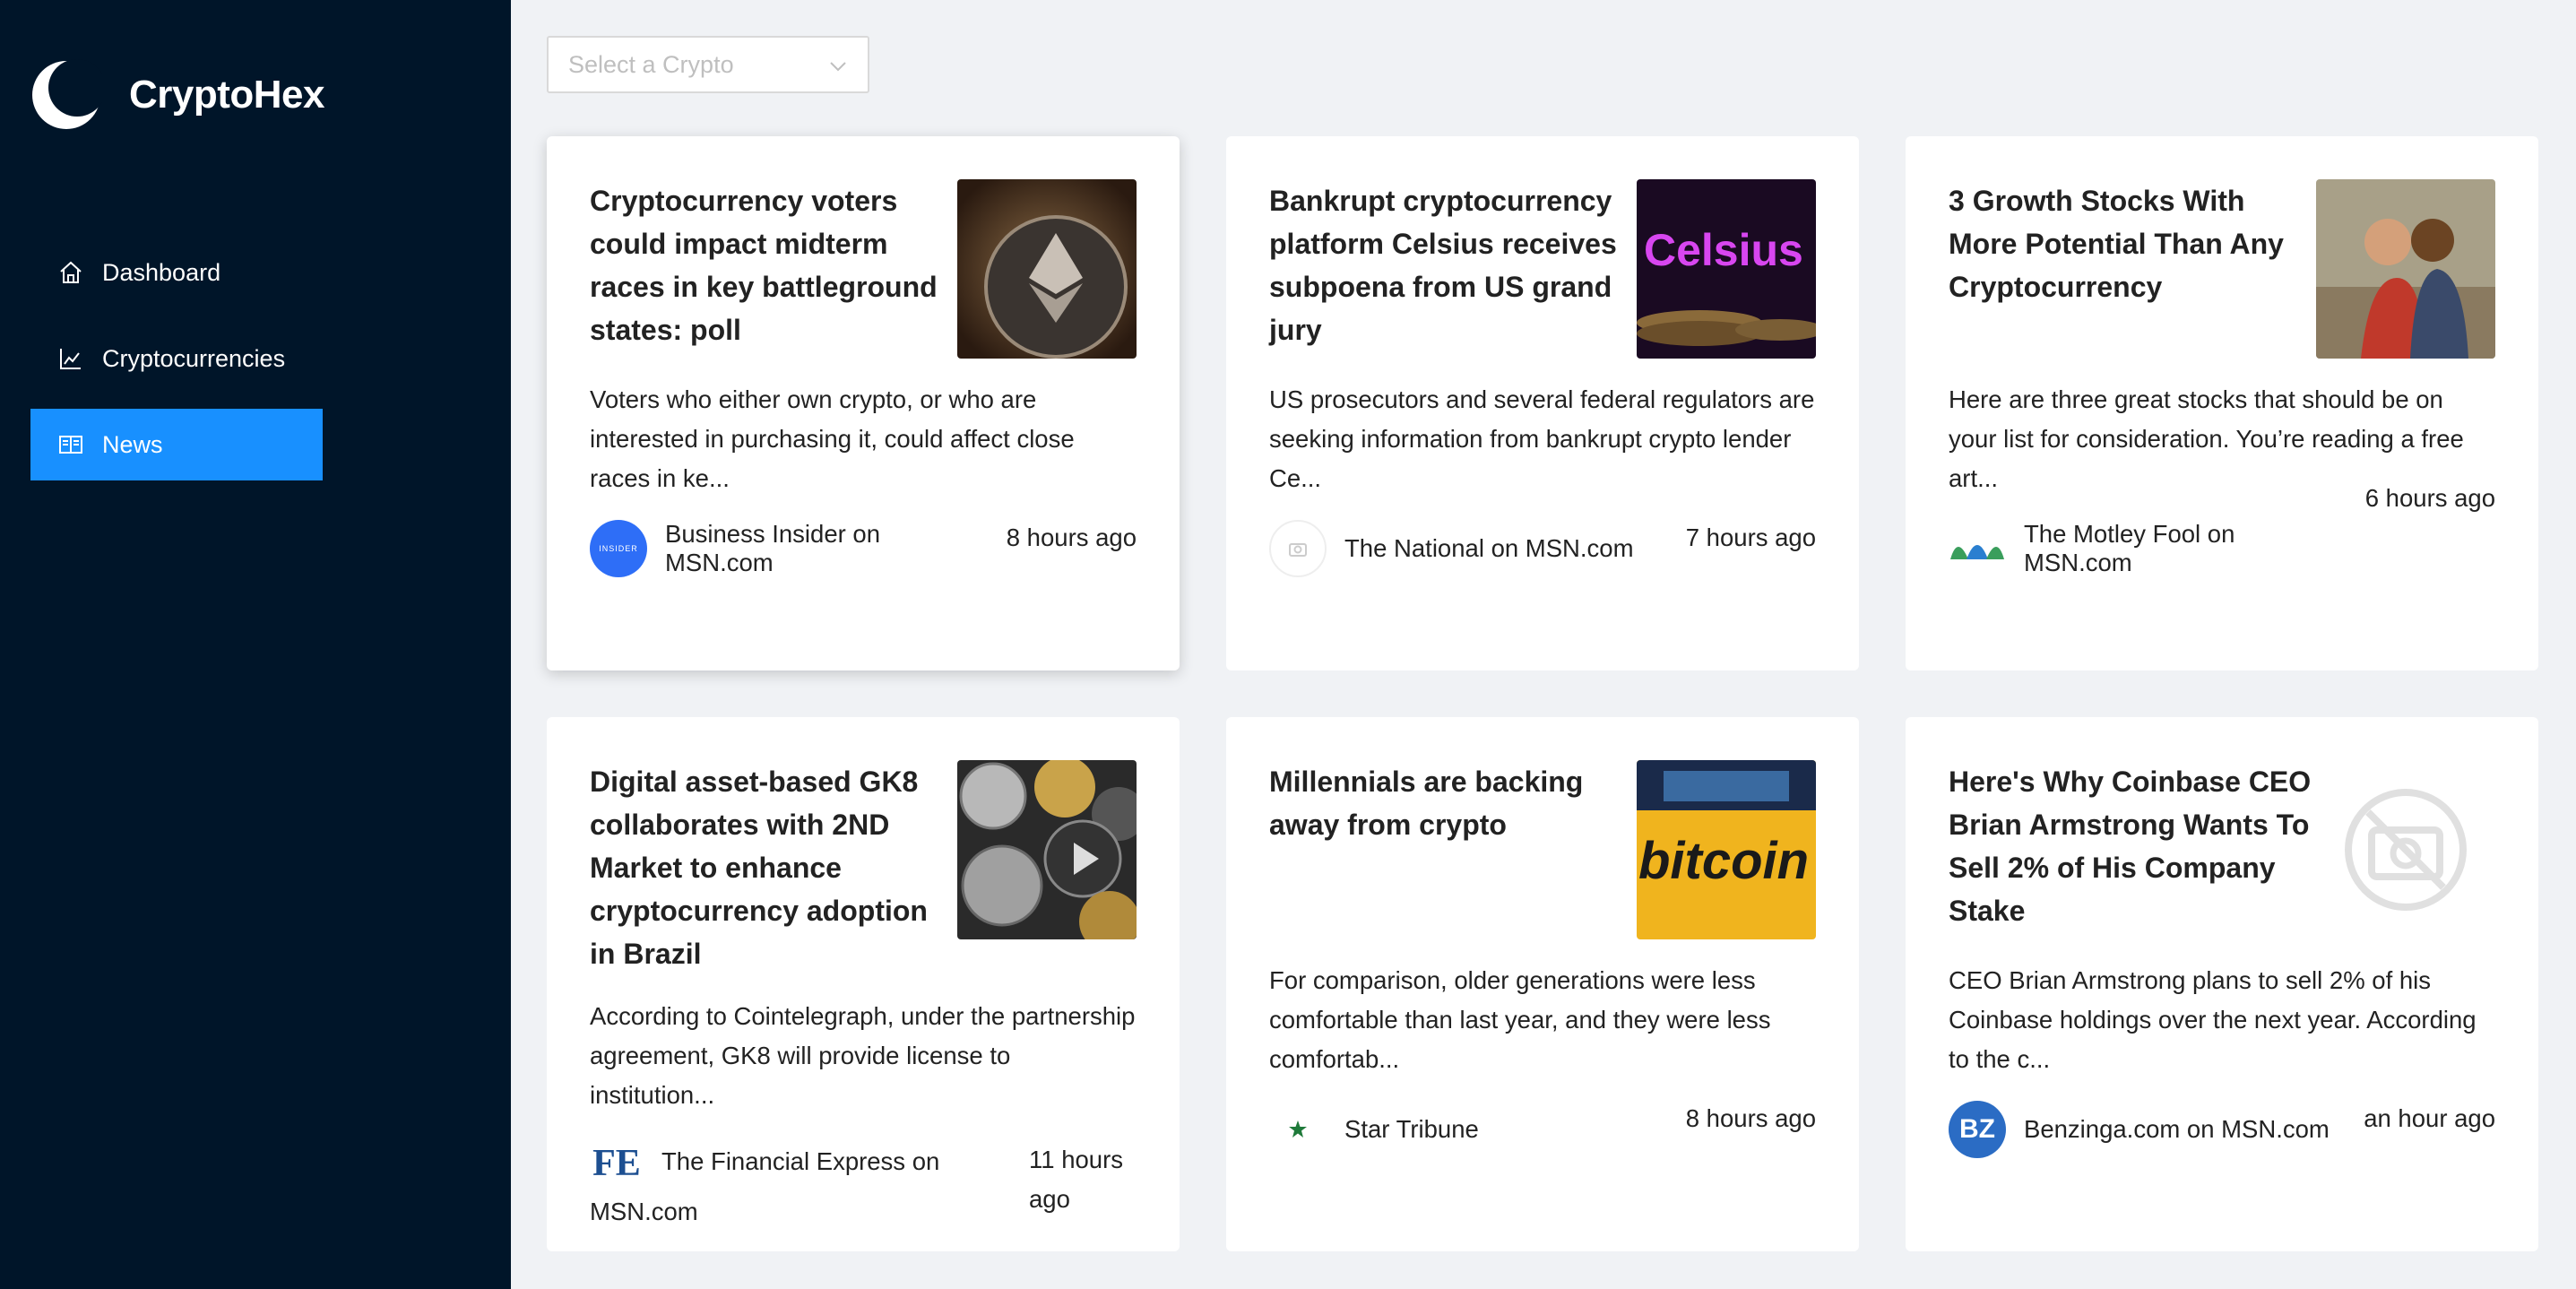 This screenshot has width=2576, height=1289. I want to click on provider-name: Business Insider on MSN.com, so click(772, 548).